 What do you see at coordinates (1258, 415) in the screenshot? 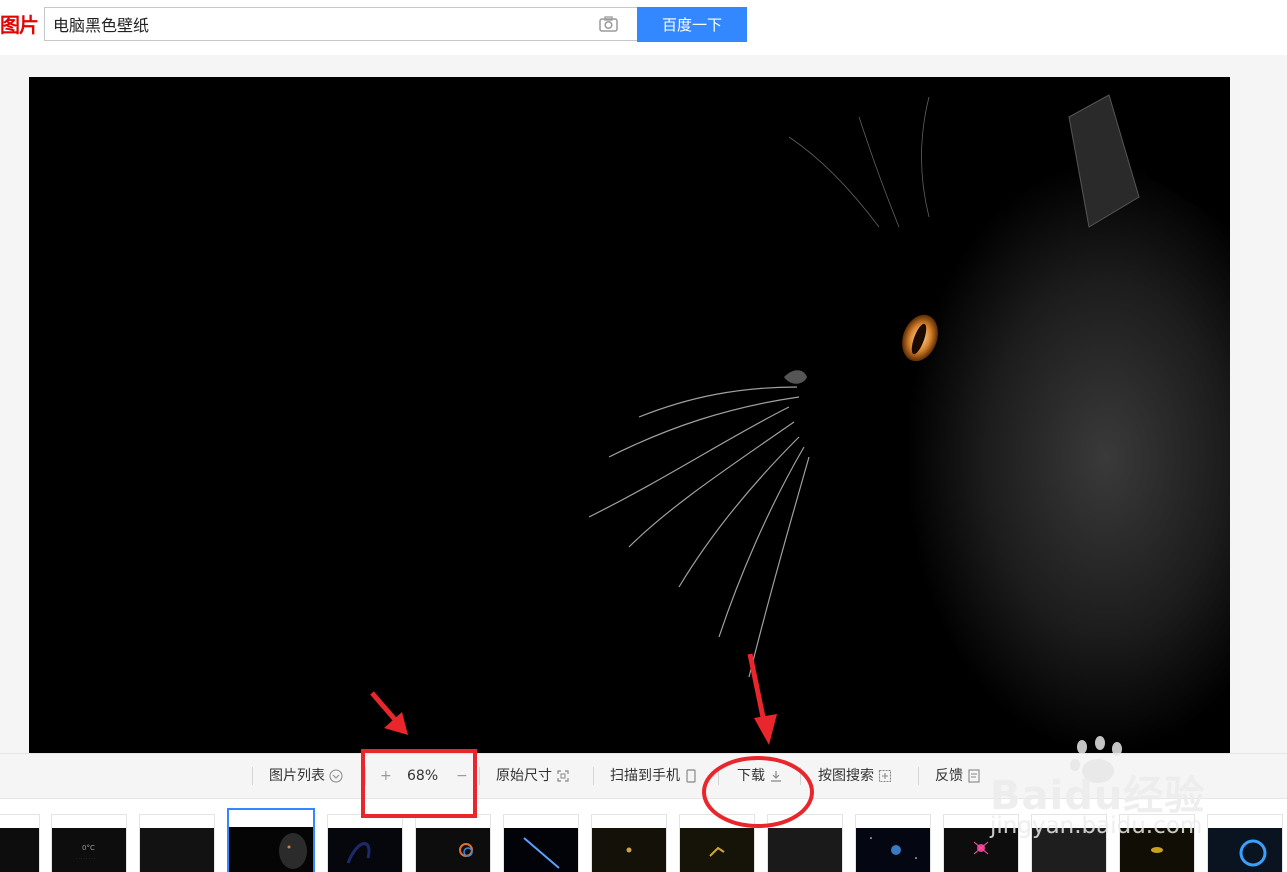
I see `viewer-right-margin` at bounding box center [1258, 415].